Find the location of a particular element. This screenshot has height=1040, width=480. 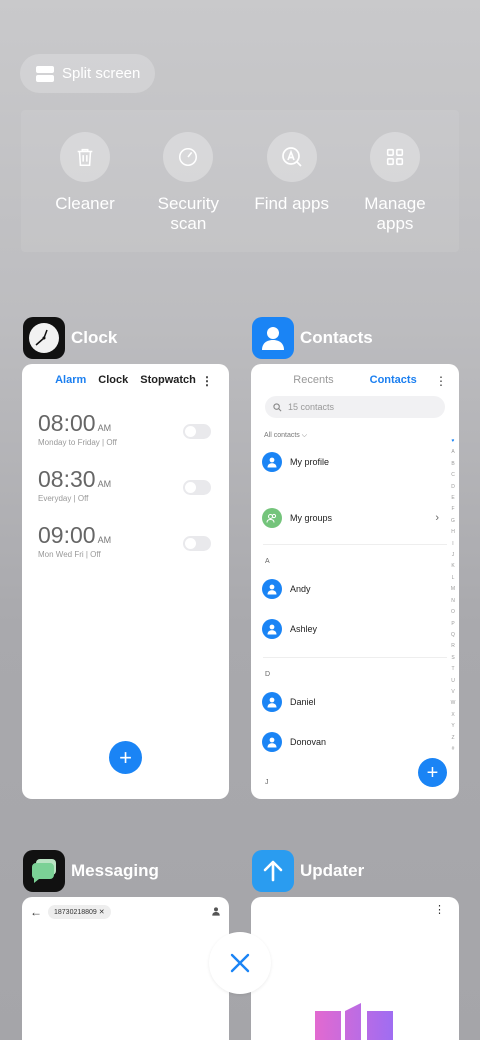

section-header: A is located at coordinates (267, 561).